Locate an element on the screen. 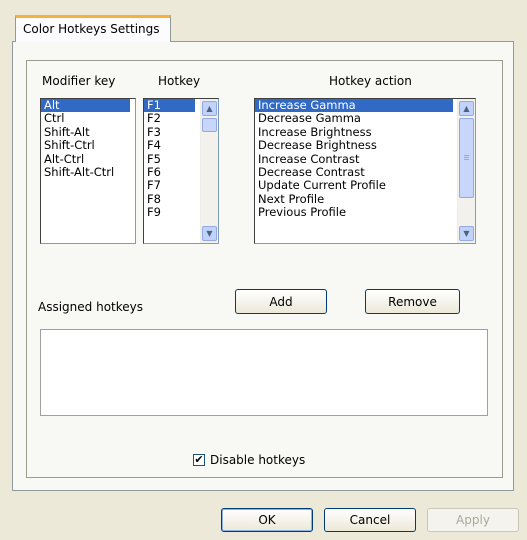 The height and width of the screenshot is (540, 527). disable-hotkeys-label: Disable hotkeys is located at coordinates (258, 460).